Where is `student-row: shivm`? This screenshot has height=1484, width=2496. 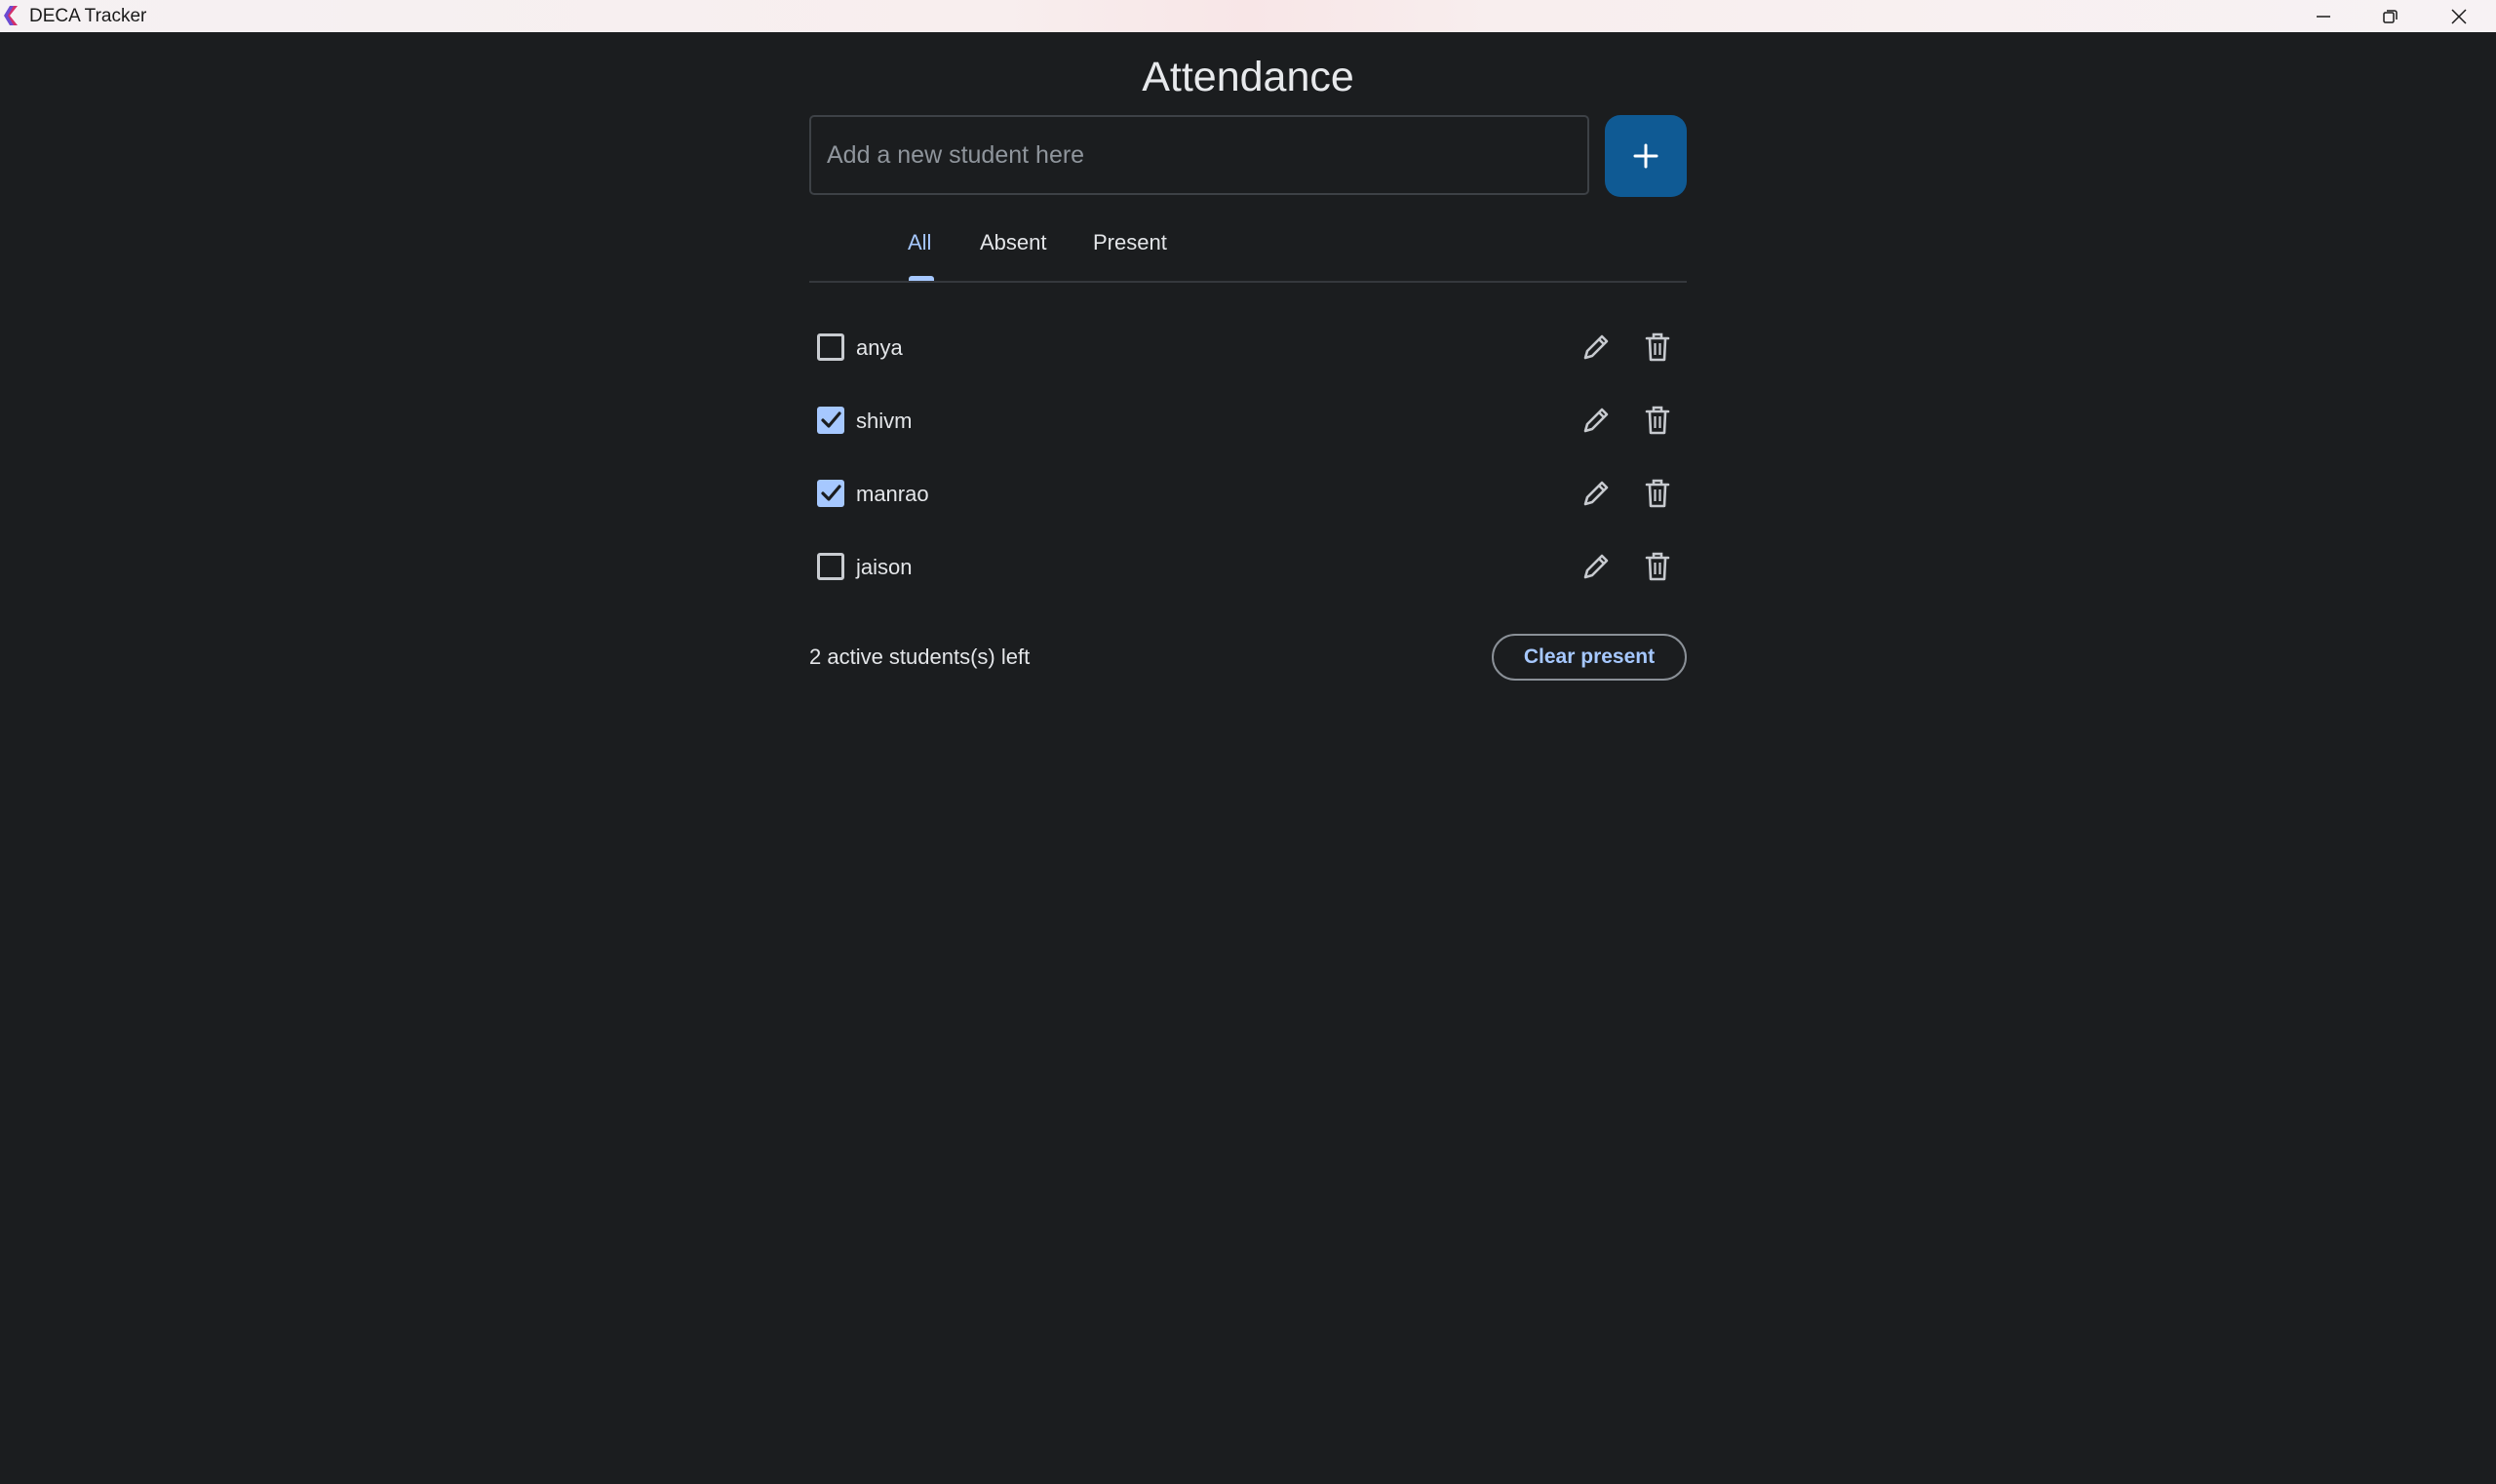
student-row: shivm is located at coordinates (1248, 422).